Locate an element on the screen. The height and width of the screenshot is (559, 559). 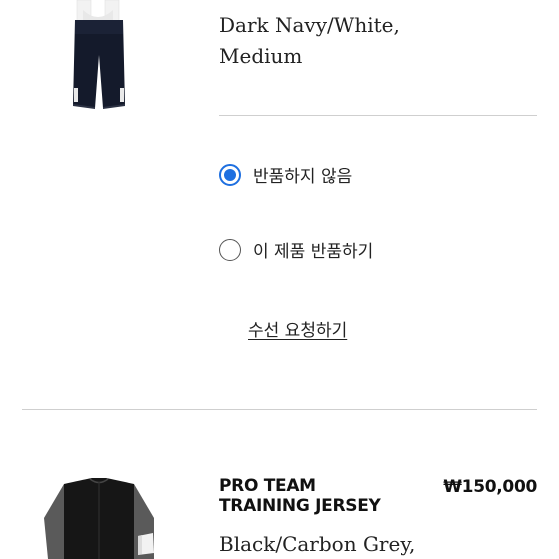
item1-variant-line2: Medium is located at coordinates (261, 56).